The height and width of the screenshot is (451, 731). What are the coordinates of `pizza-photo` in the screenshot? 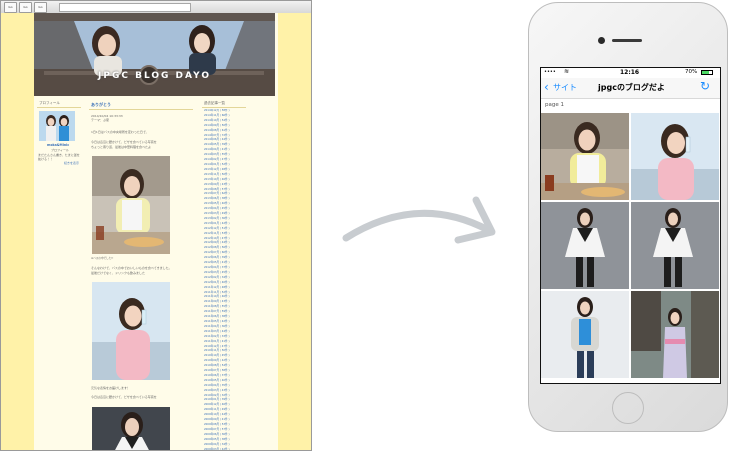 It's located at (131, 205).